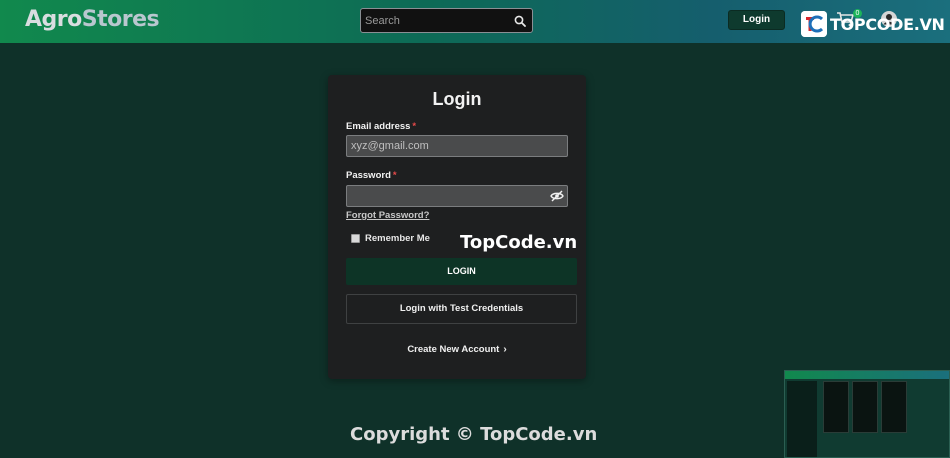  I want to click on email-field, so click(457, 146).